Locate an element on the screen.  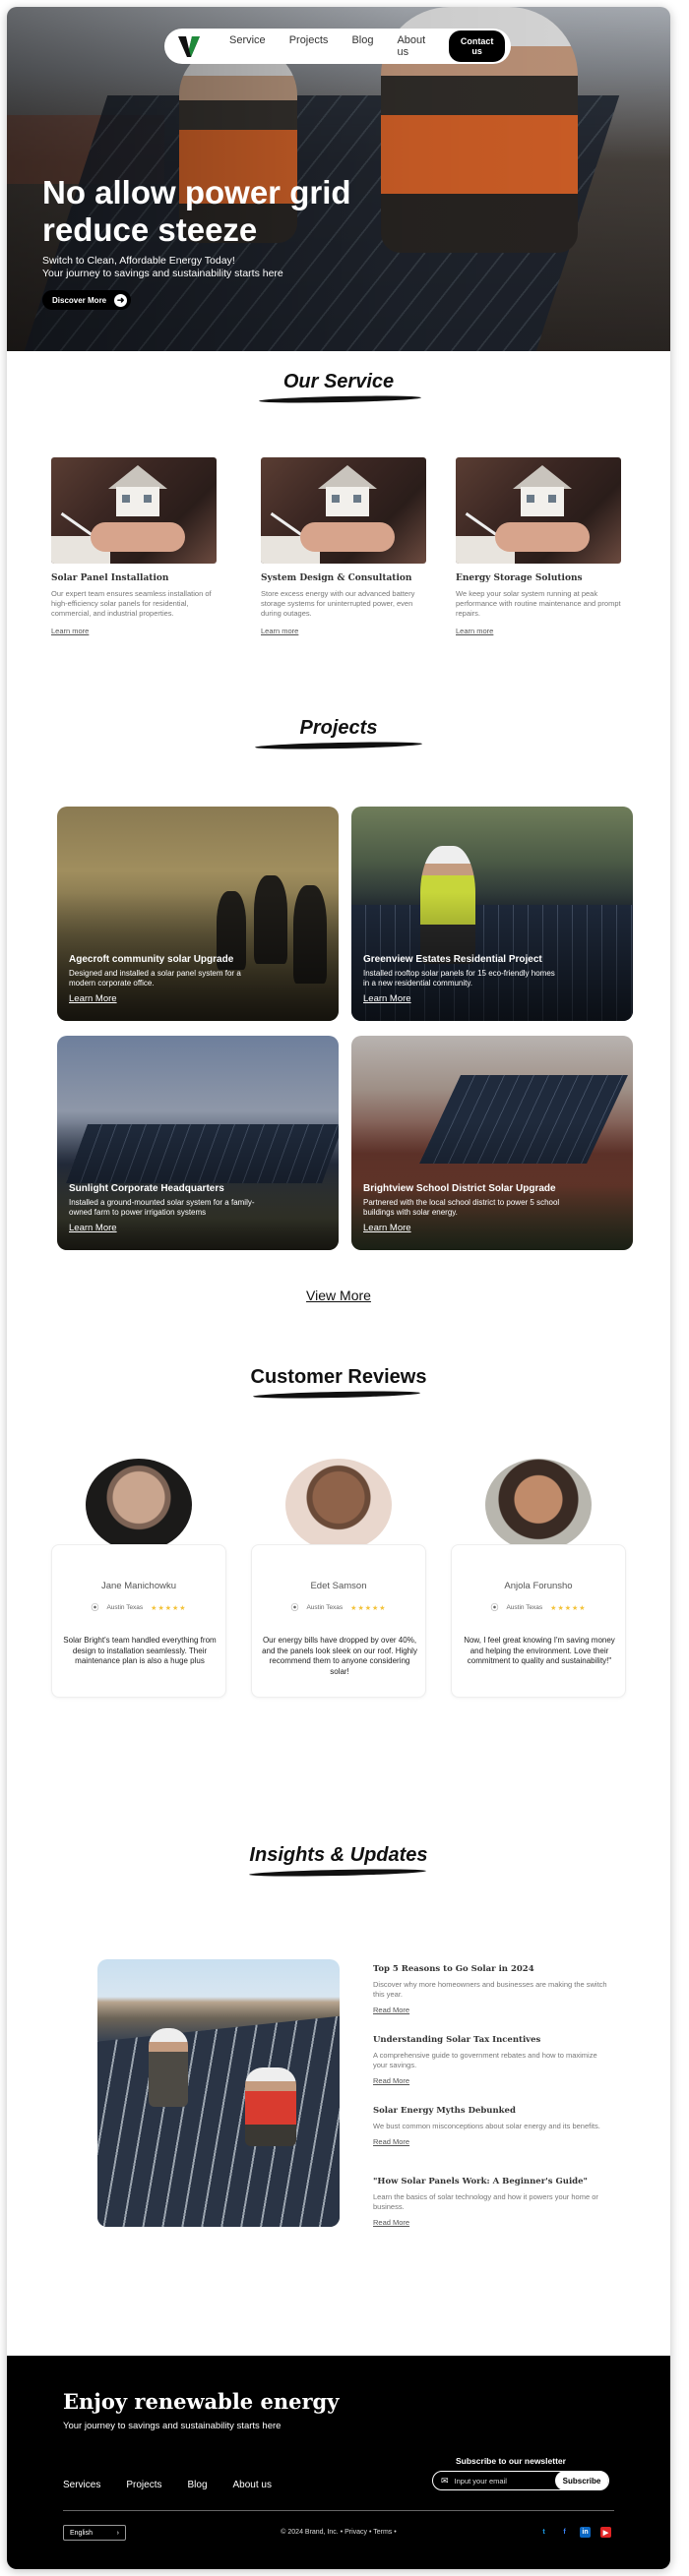
review-meta: ⦿ Austin Texas ★★★★★ is located at coordinates (339, 1607).